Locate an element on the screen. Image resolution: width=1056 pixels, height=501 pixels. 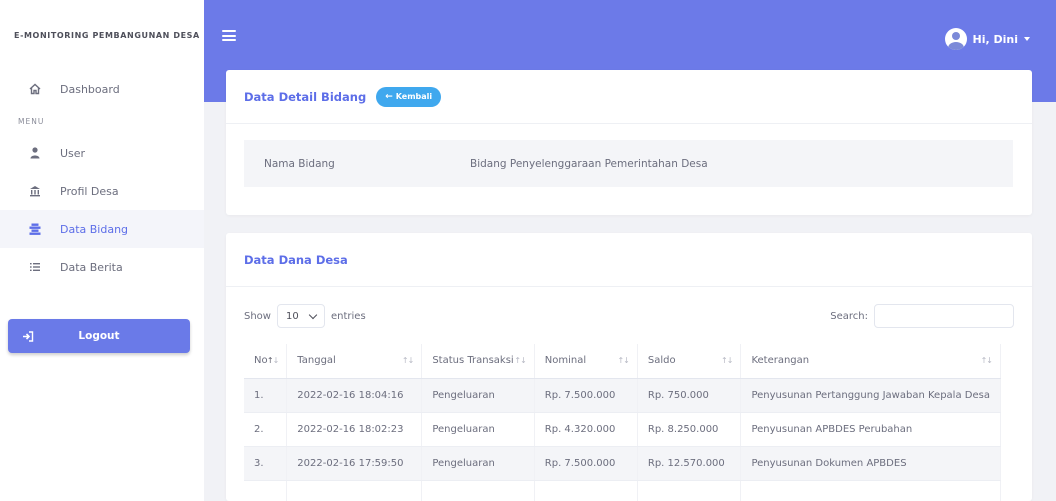
column-header-no: No ↑↓ is located at coordinates (266, 361).